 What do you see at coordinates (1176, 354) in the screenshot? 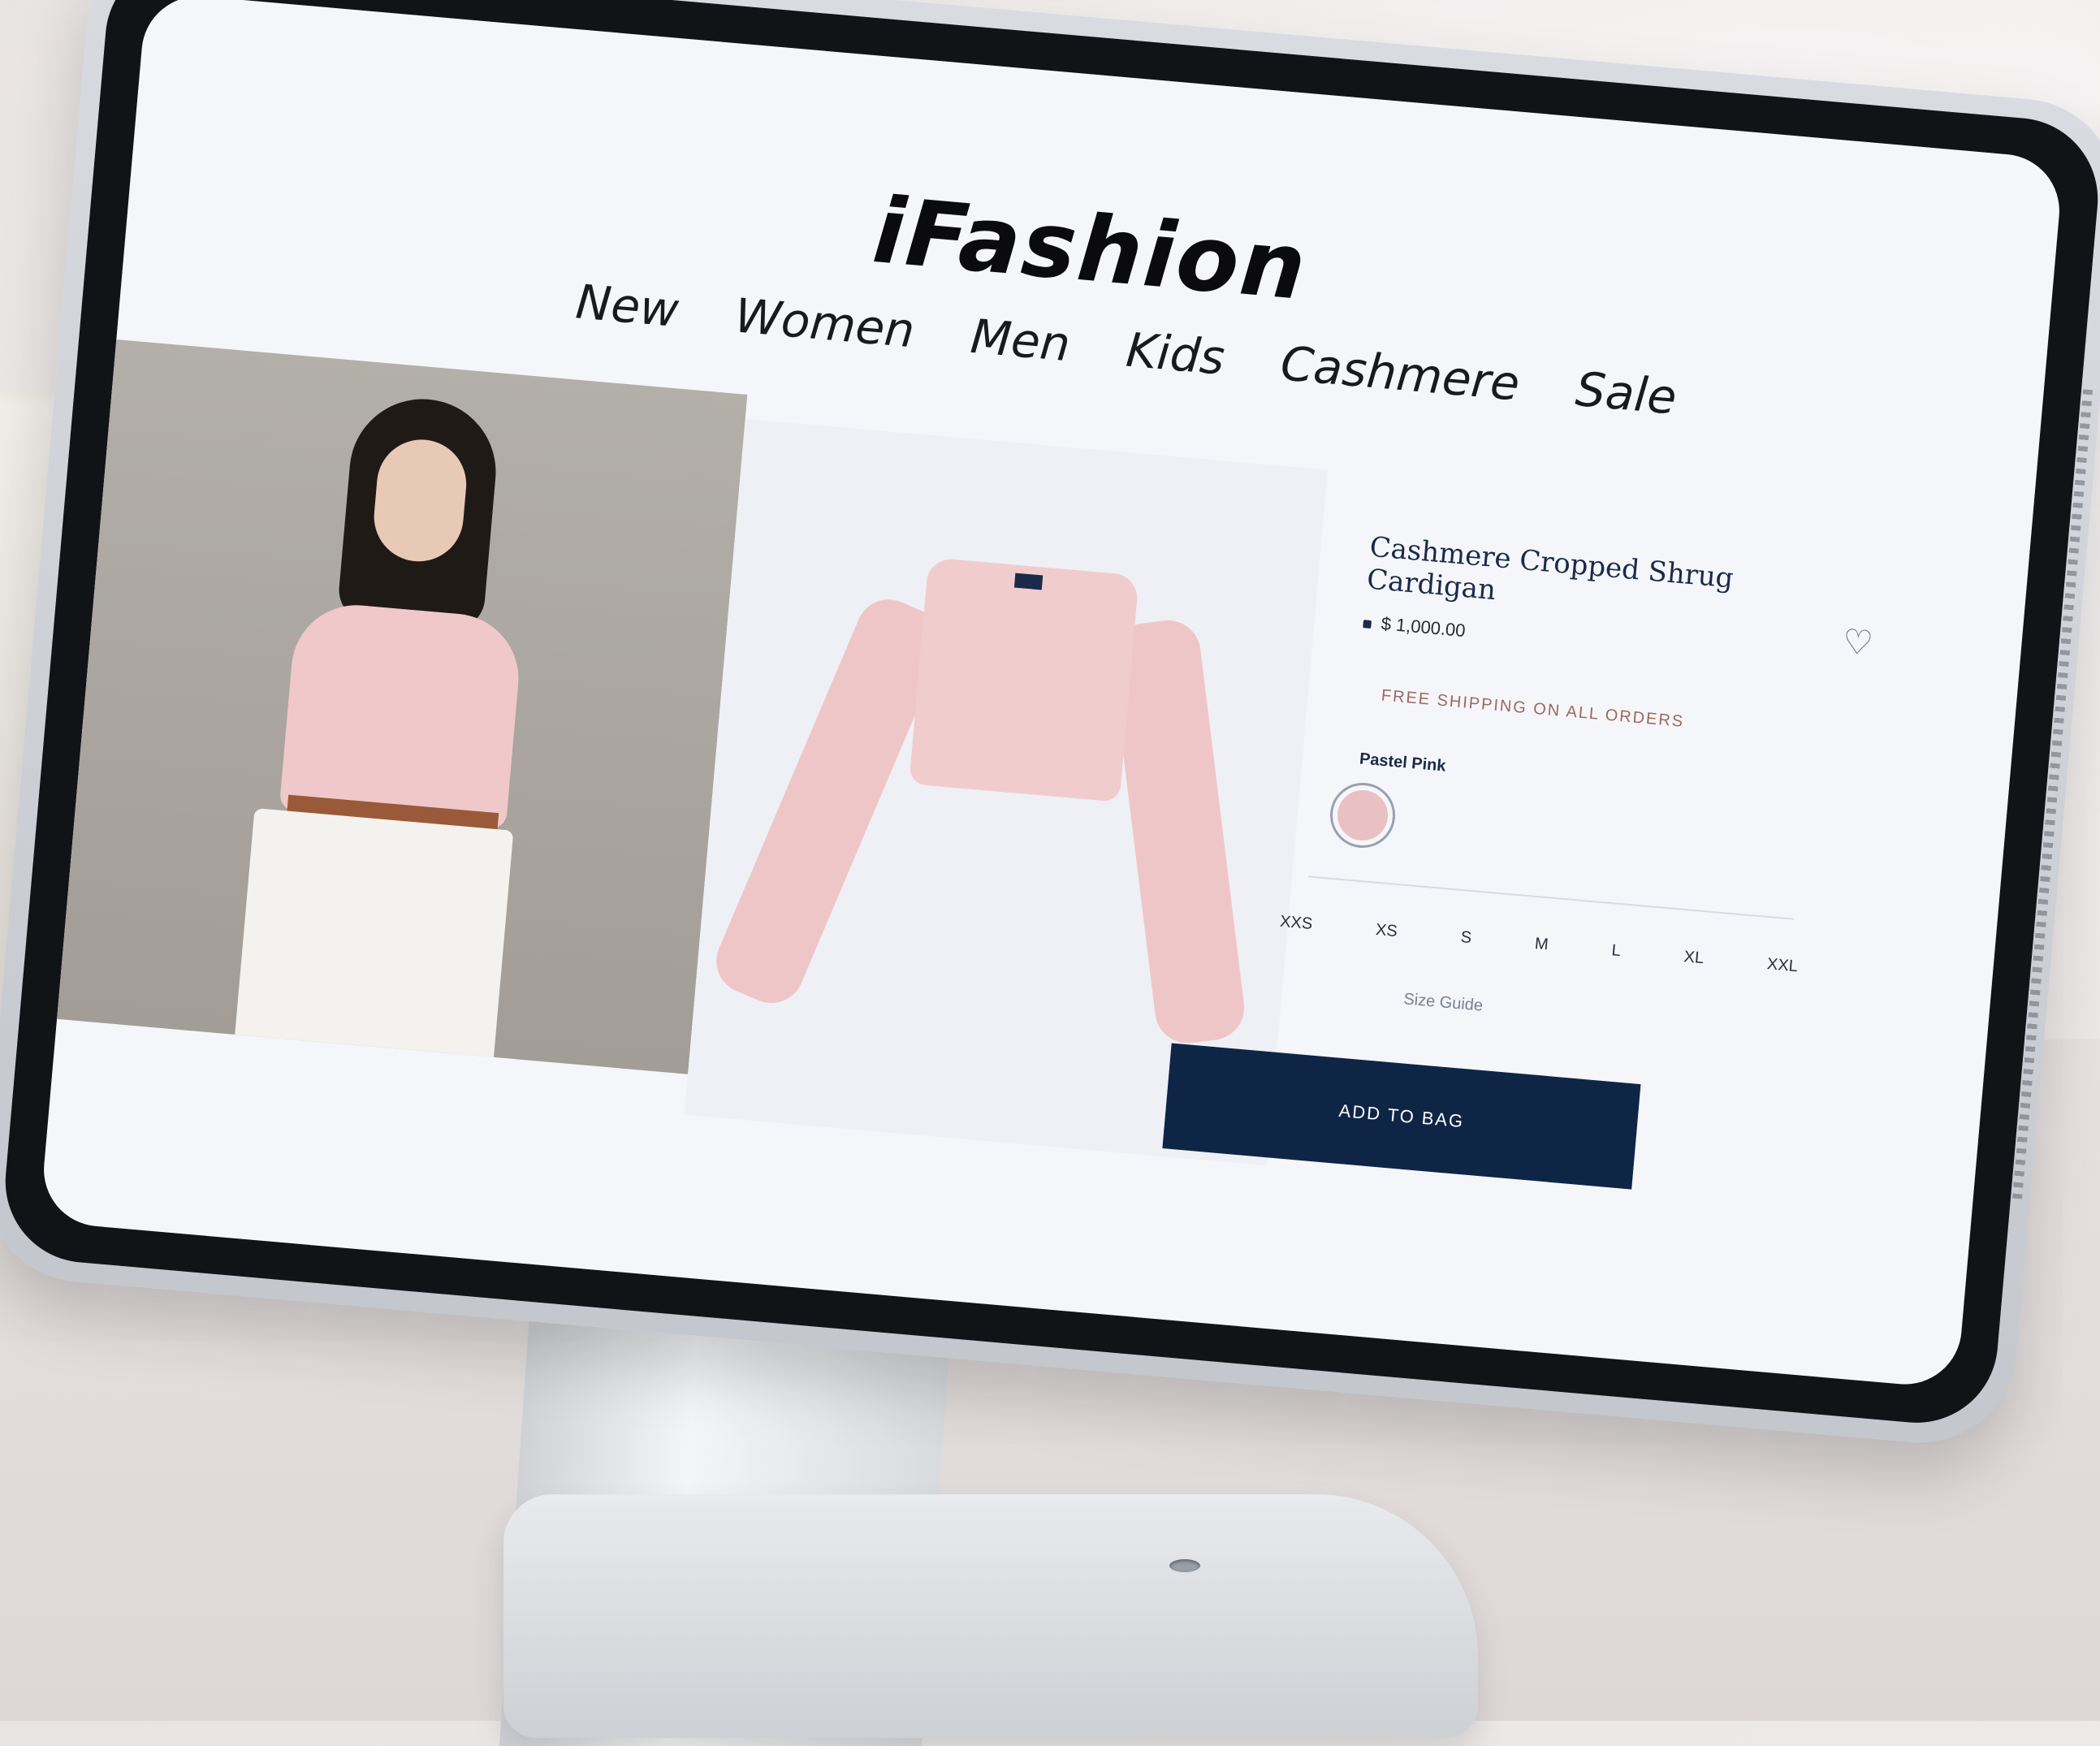
I see `nav-item-kids: Kids` at bounding box center [1176, 354].